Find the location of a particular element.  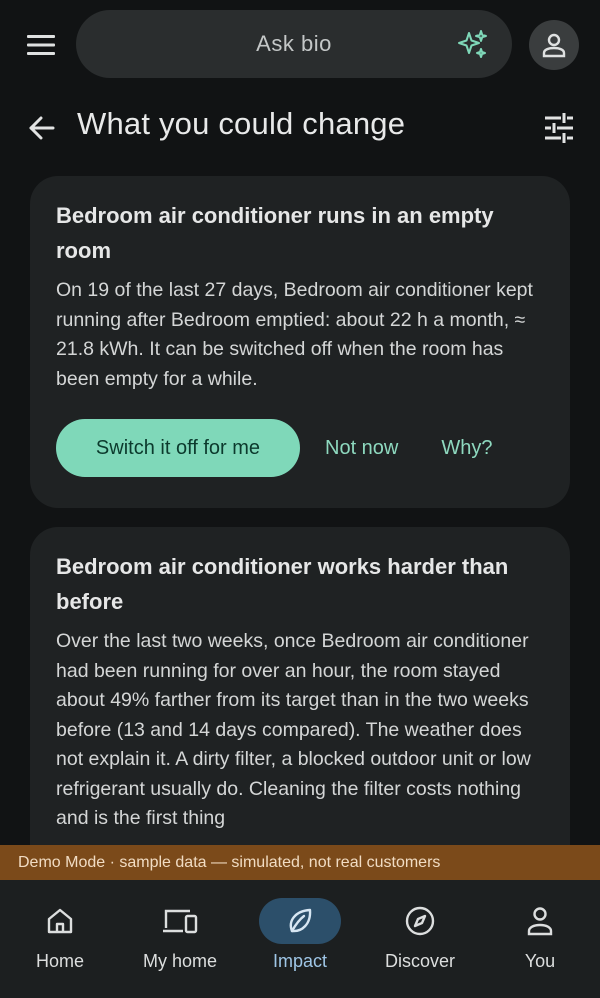

arrow-left-icon is located at coordinates (42, 128).